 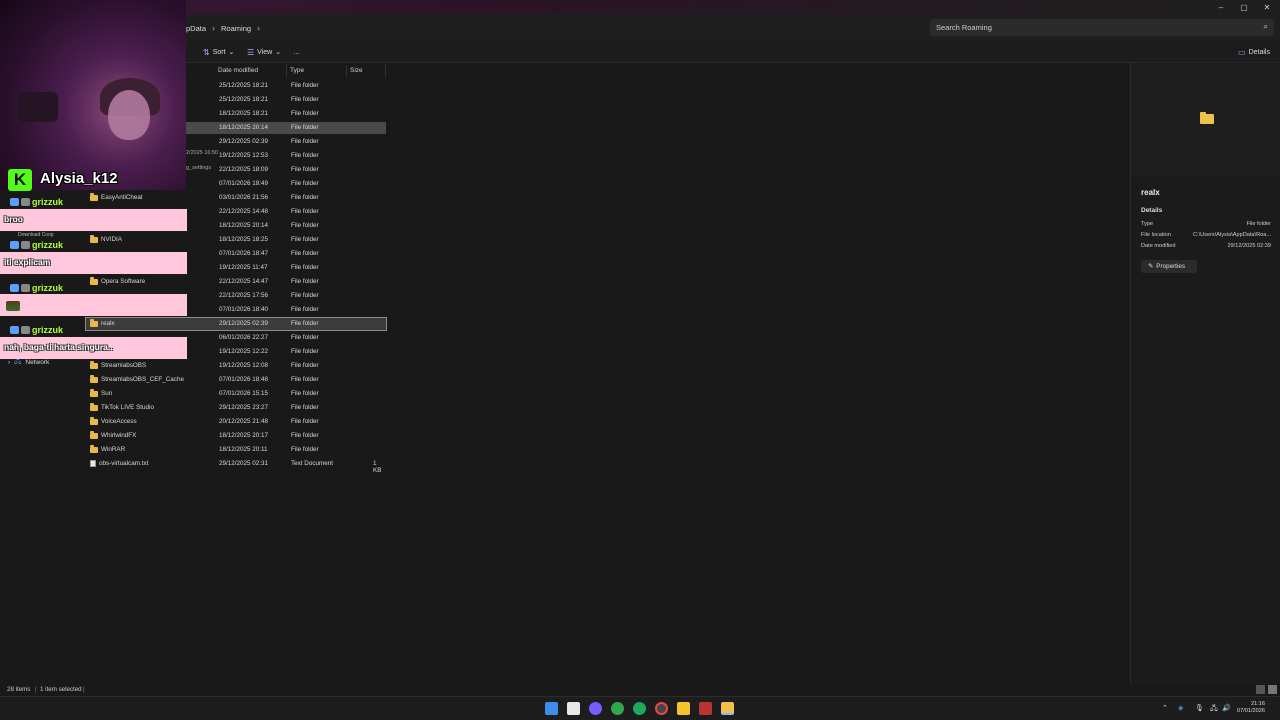 What do you see at coordinates (236, 366) in the screenshot?
I see `file-row: StreamlabsOBS 19/12/2025 12:08 File folder` at bounding box center [236, 366].